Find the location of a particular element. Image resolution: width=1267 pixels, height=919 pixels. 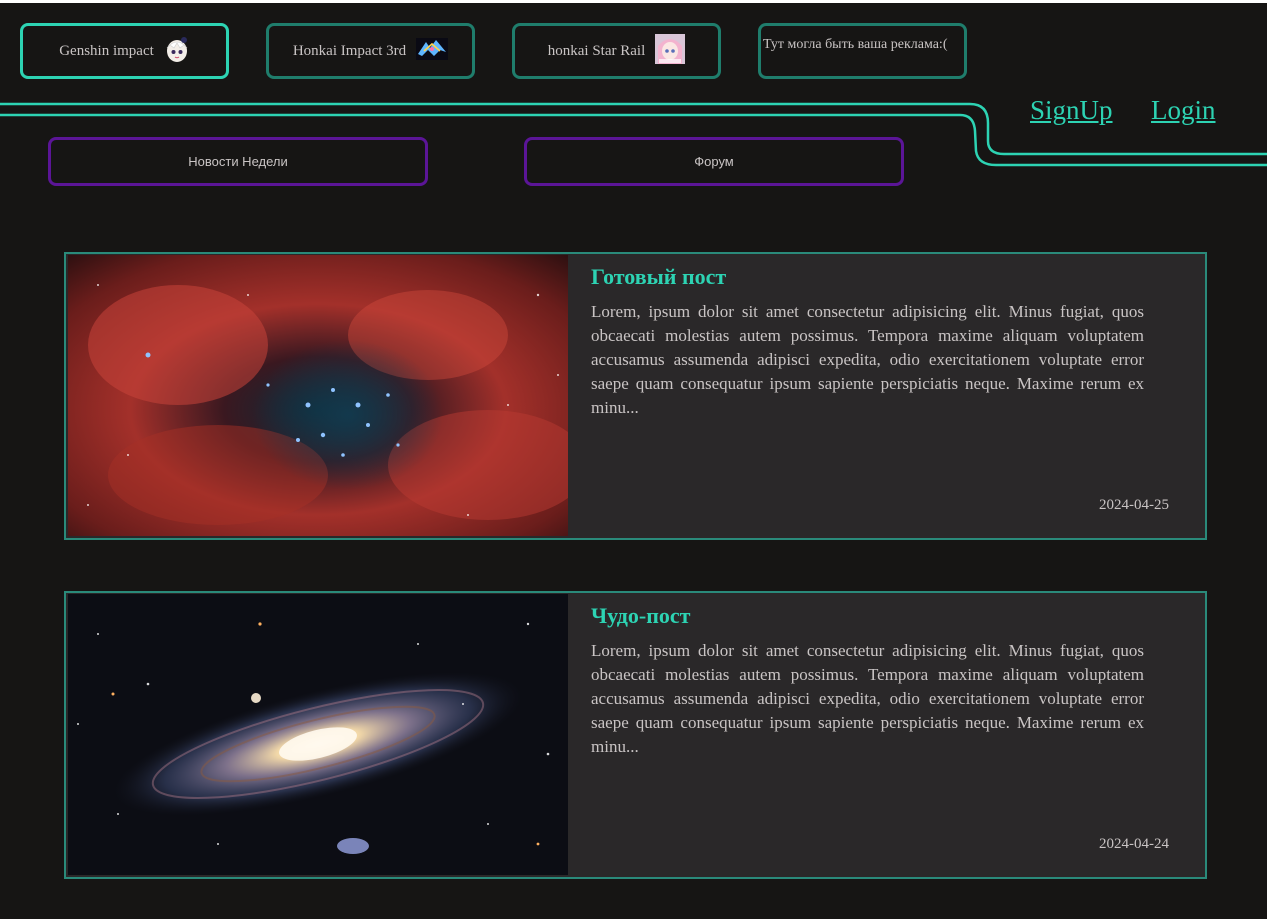

tab-label: Тут могла быть ваша реклама:( is located at coordinates (855, 44).